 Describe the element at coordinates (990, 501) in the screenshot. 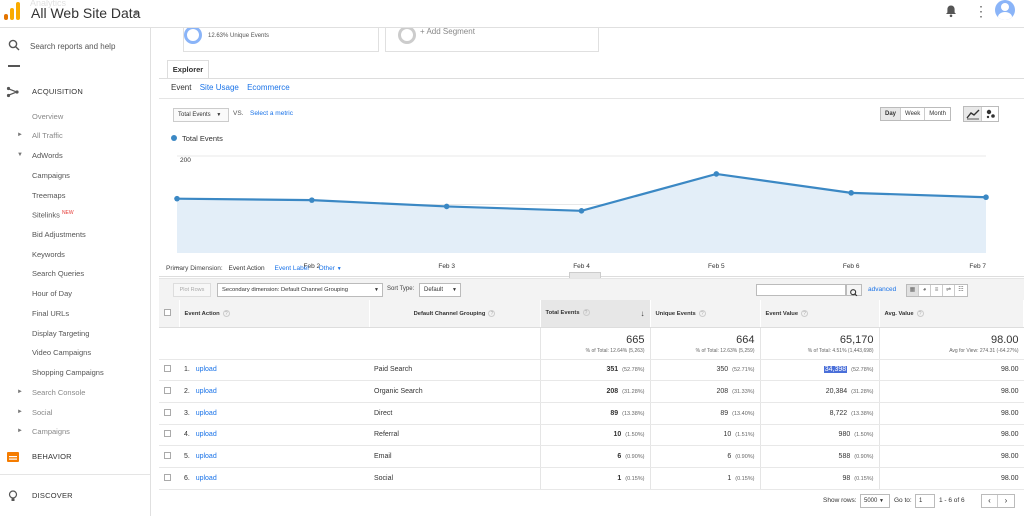

I see `prev-page-button: ‹` at that location.